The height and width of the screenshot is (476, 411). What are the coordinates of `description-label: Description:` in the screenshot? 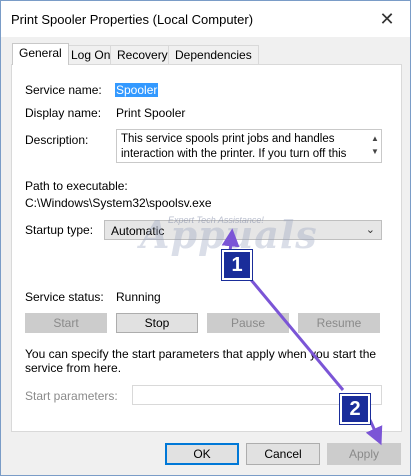 It's located at (57, 140).